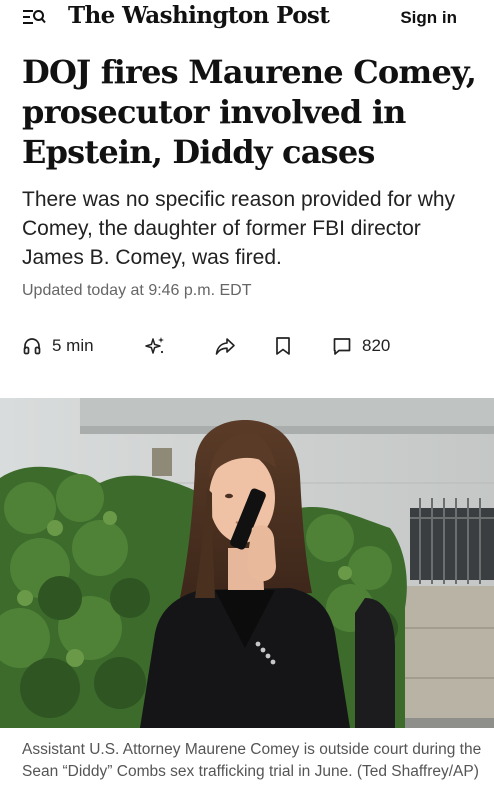  Describe the element at coordinates (342, 346) in the screenshot. I see `comment-icon` at that location.